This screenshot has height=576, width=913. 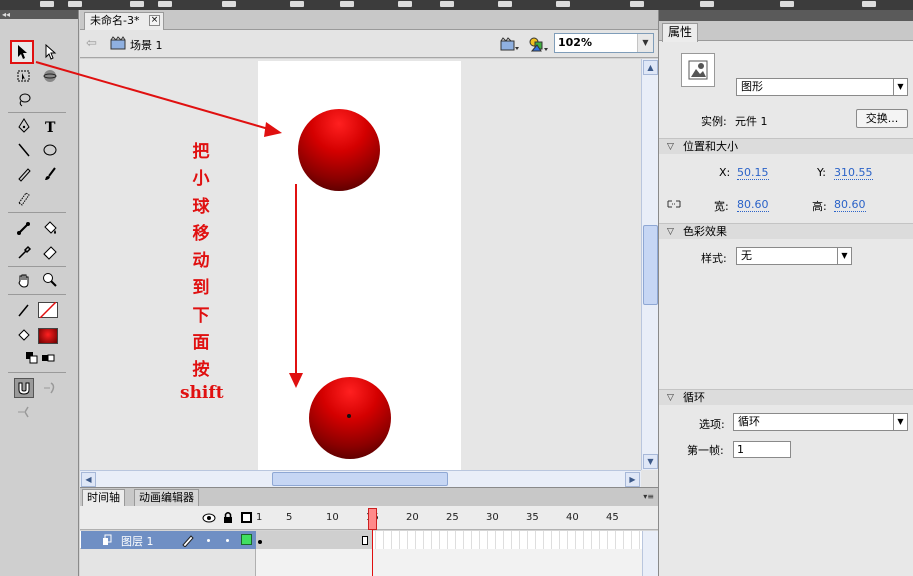 I want to click on style-select: 无 ▼, so click(x=794, y=256).